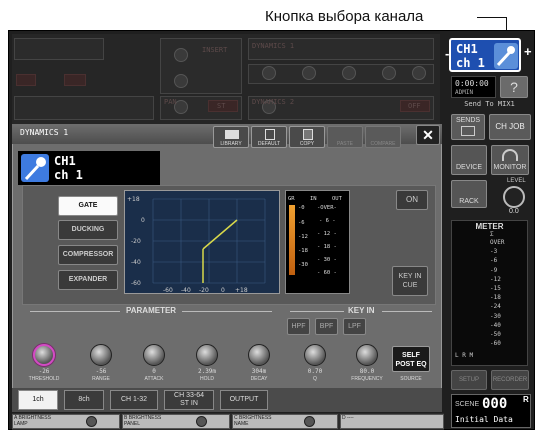  I want to click on threshold-value: -26, so click(44, 371).